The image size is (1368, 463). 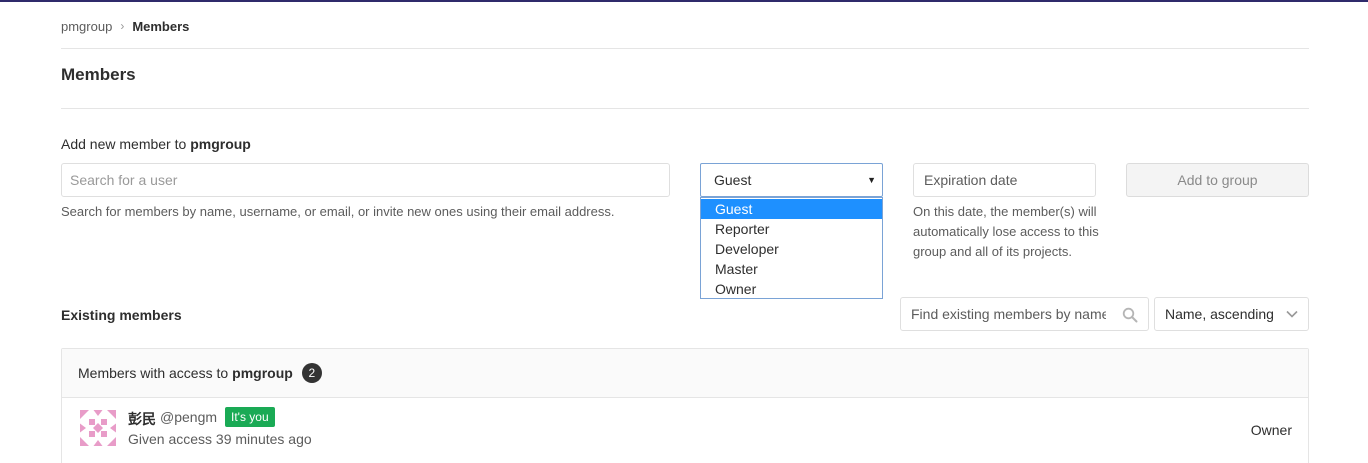 I want to click on add-member-group-name: pmgroup, so click(x=220, y=144).